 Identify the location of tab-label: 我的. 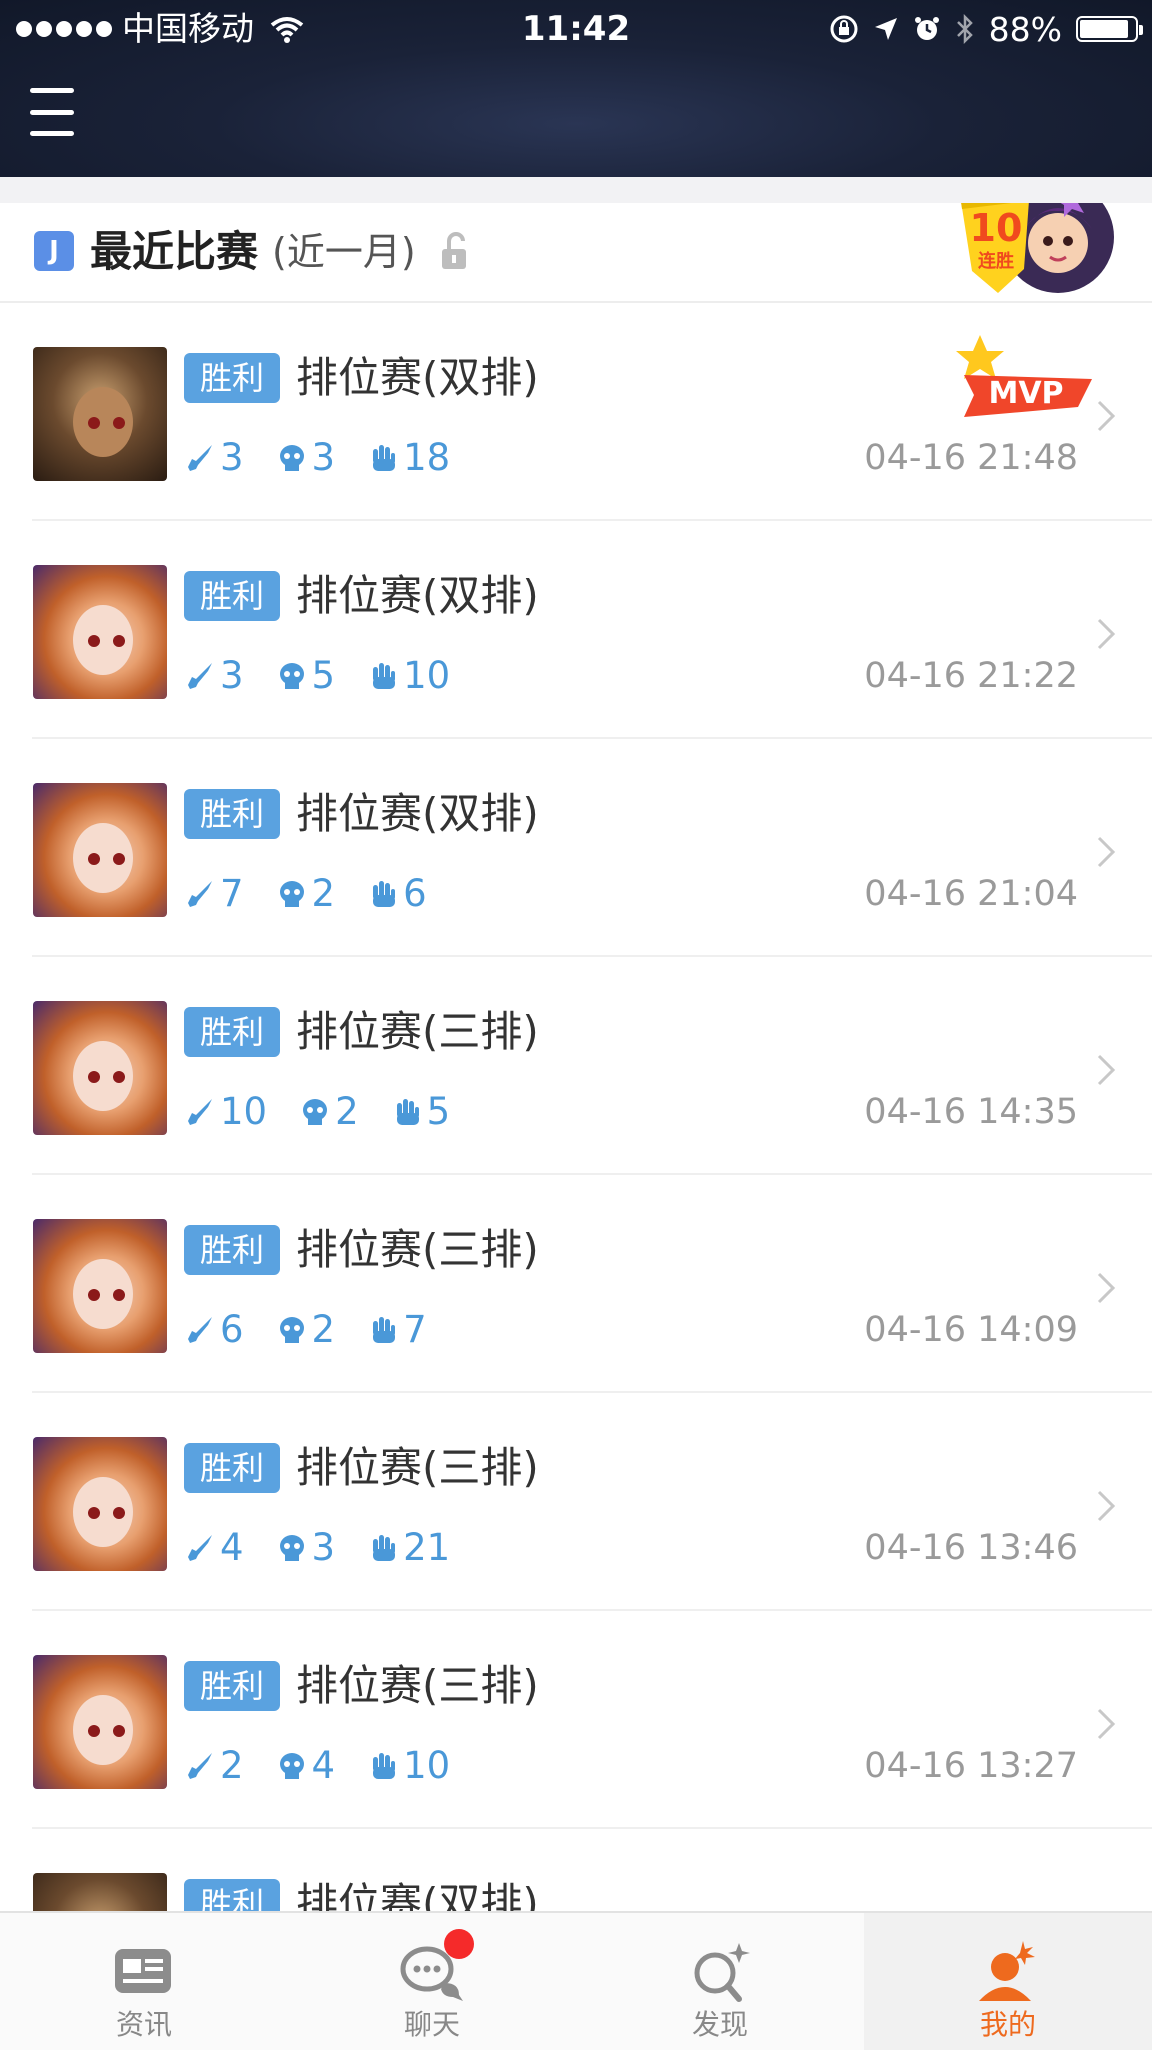
(1007, 2024).